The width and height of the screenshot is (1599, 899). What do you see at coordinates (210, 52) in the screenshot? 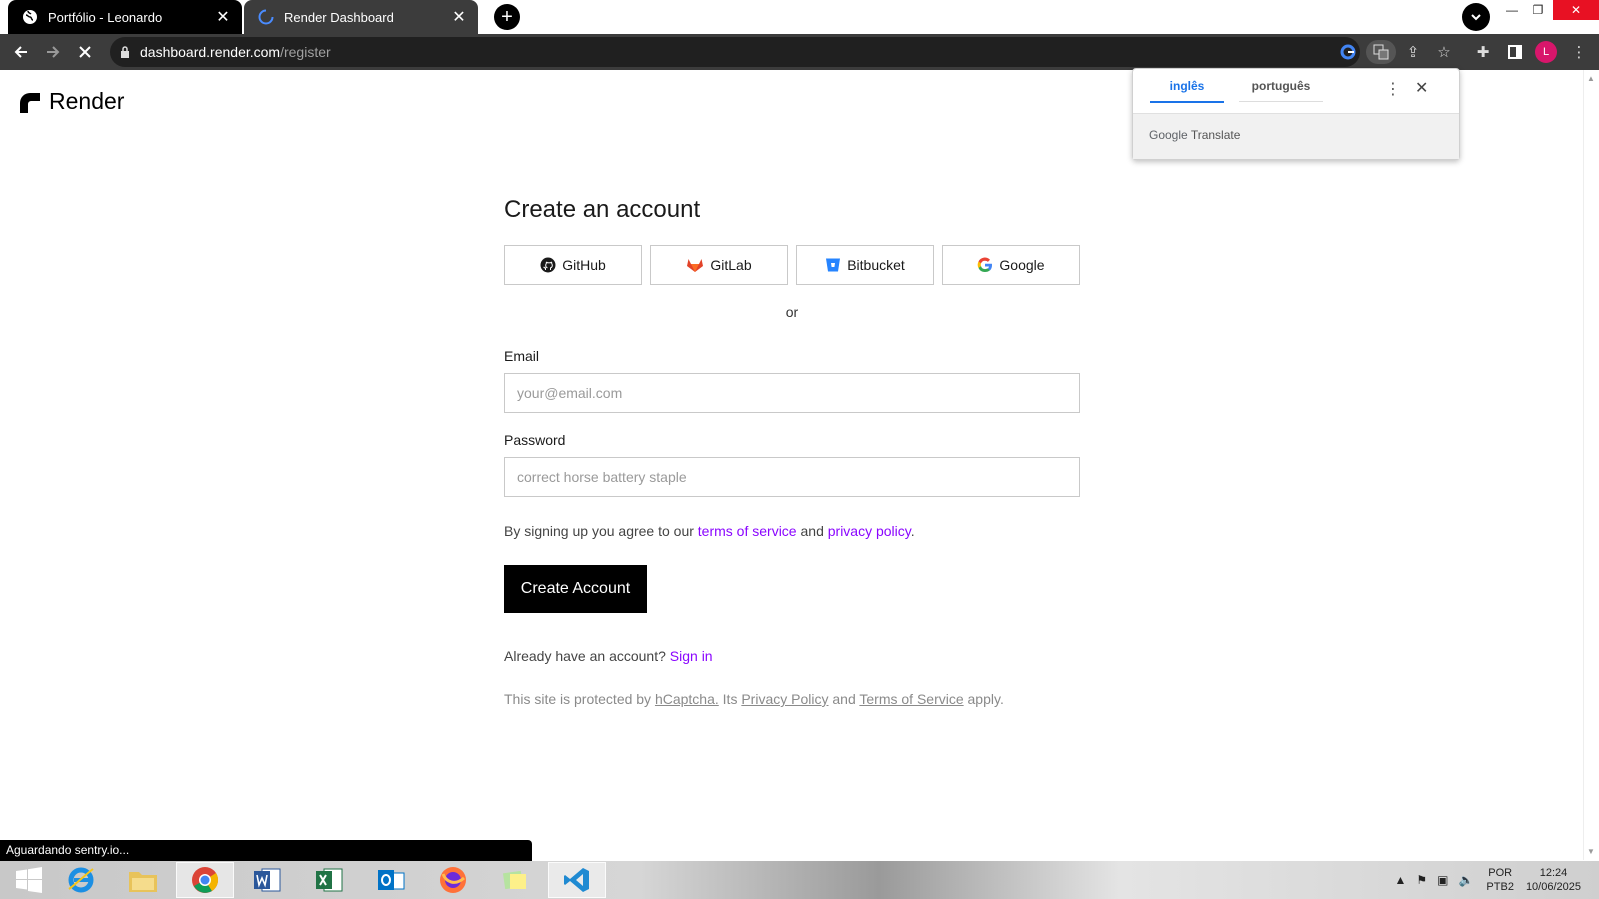
I see `url-host: dashboard.render.com` at bounding box center [210, 52].